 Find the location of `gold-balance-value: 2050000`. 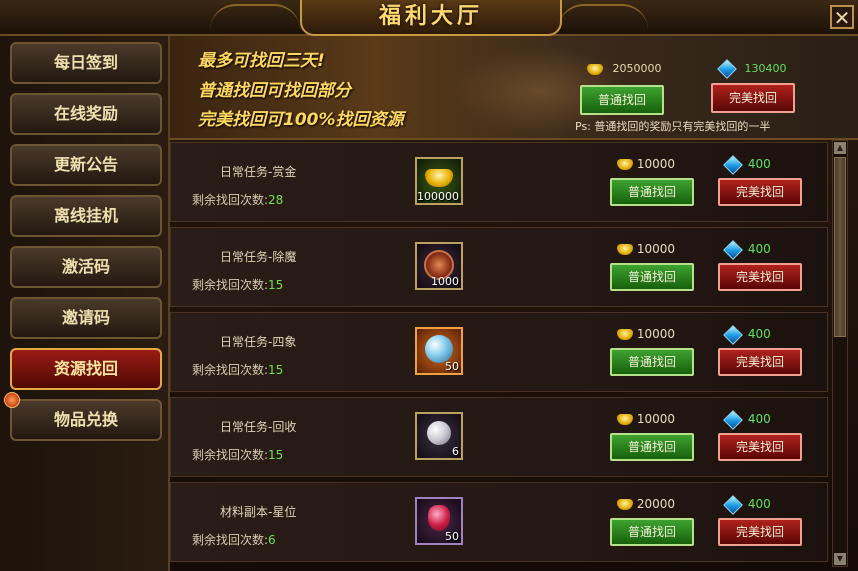

gold-balance-value: 2050000 is located at coordinates (637, 68).